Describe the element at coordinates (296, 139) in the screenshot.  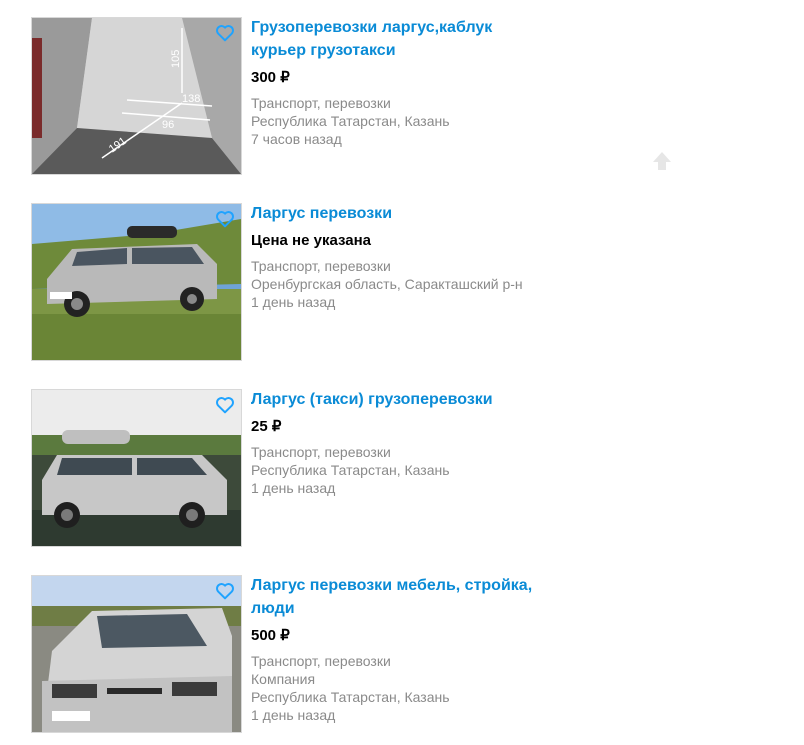
I see `listing-time: 7 часов назад` at that location.